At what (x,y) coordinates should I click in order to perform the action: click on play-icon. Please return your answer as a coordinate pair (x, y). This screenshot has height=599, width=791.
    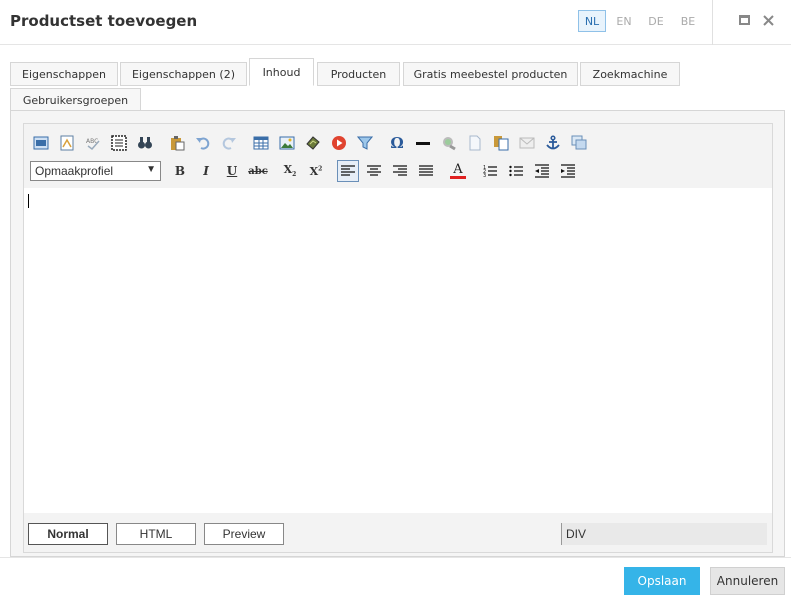
    Looking at the image, I should click on (339, 143).